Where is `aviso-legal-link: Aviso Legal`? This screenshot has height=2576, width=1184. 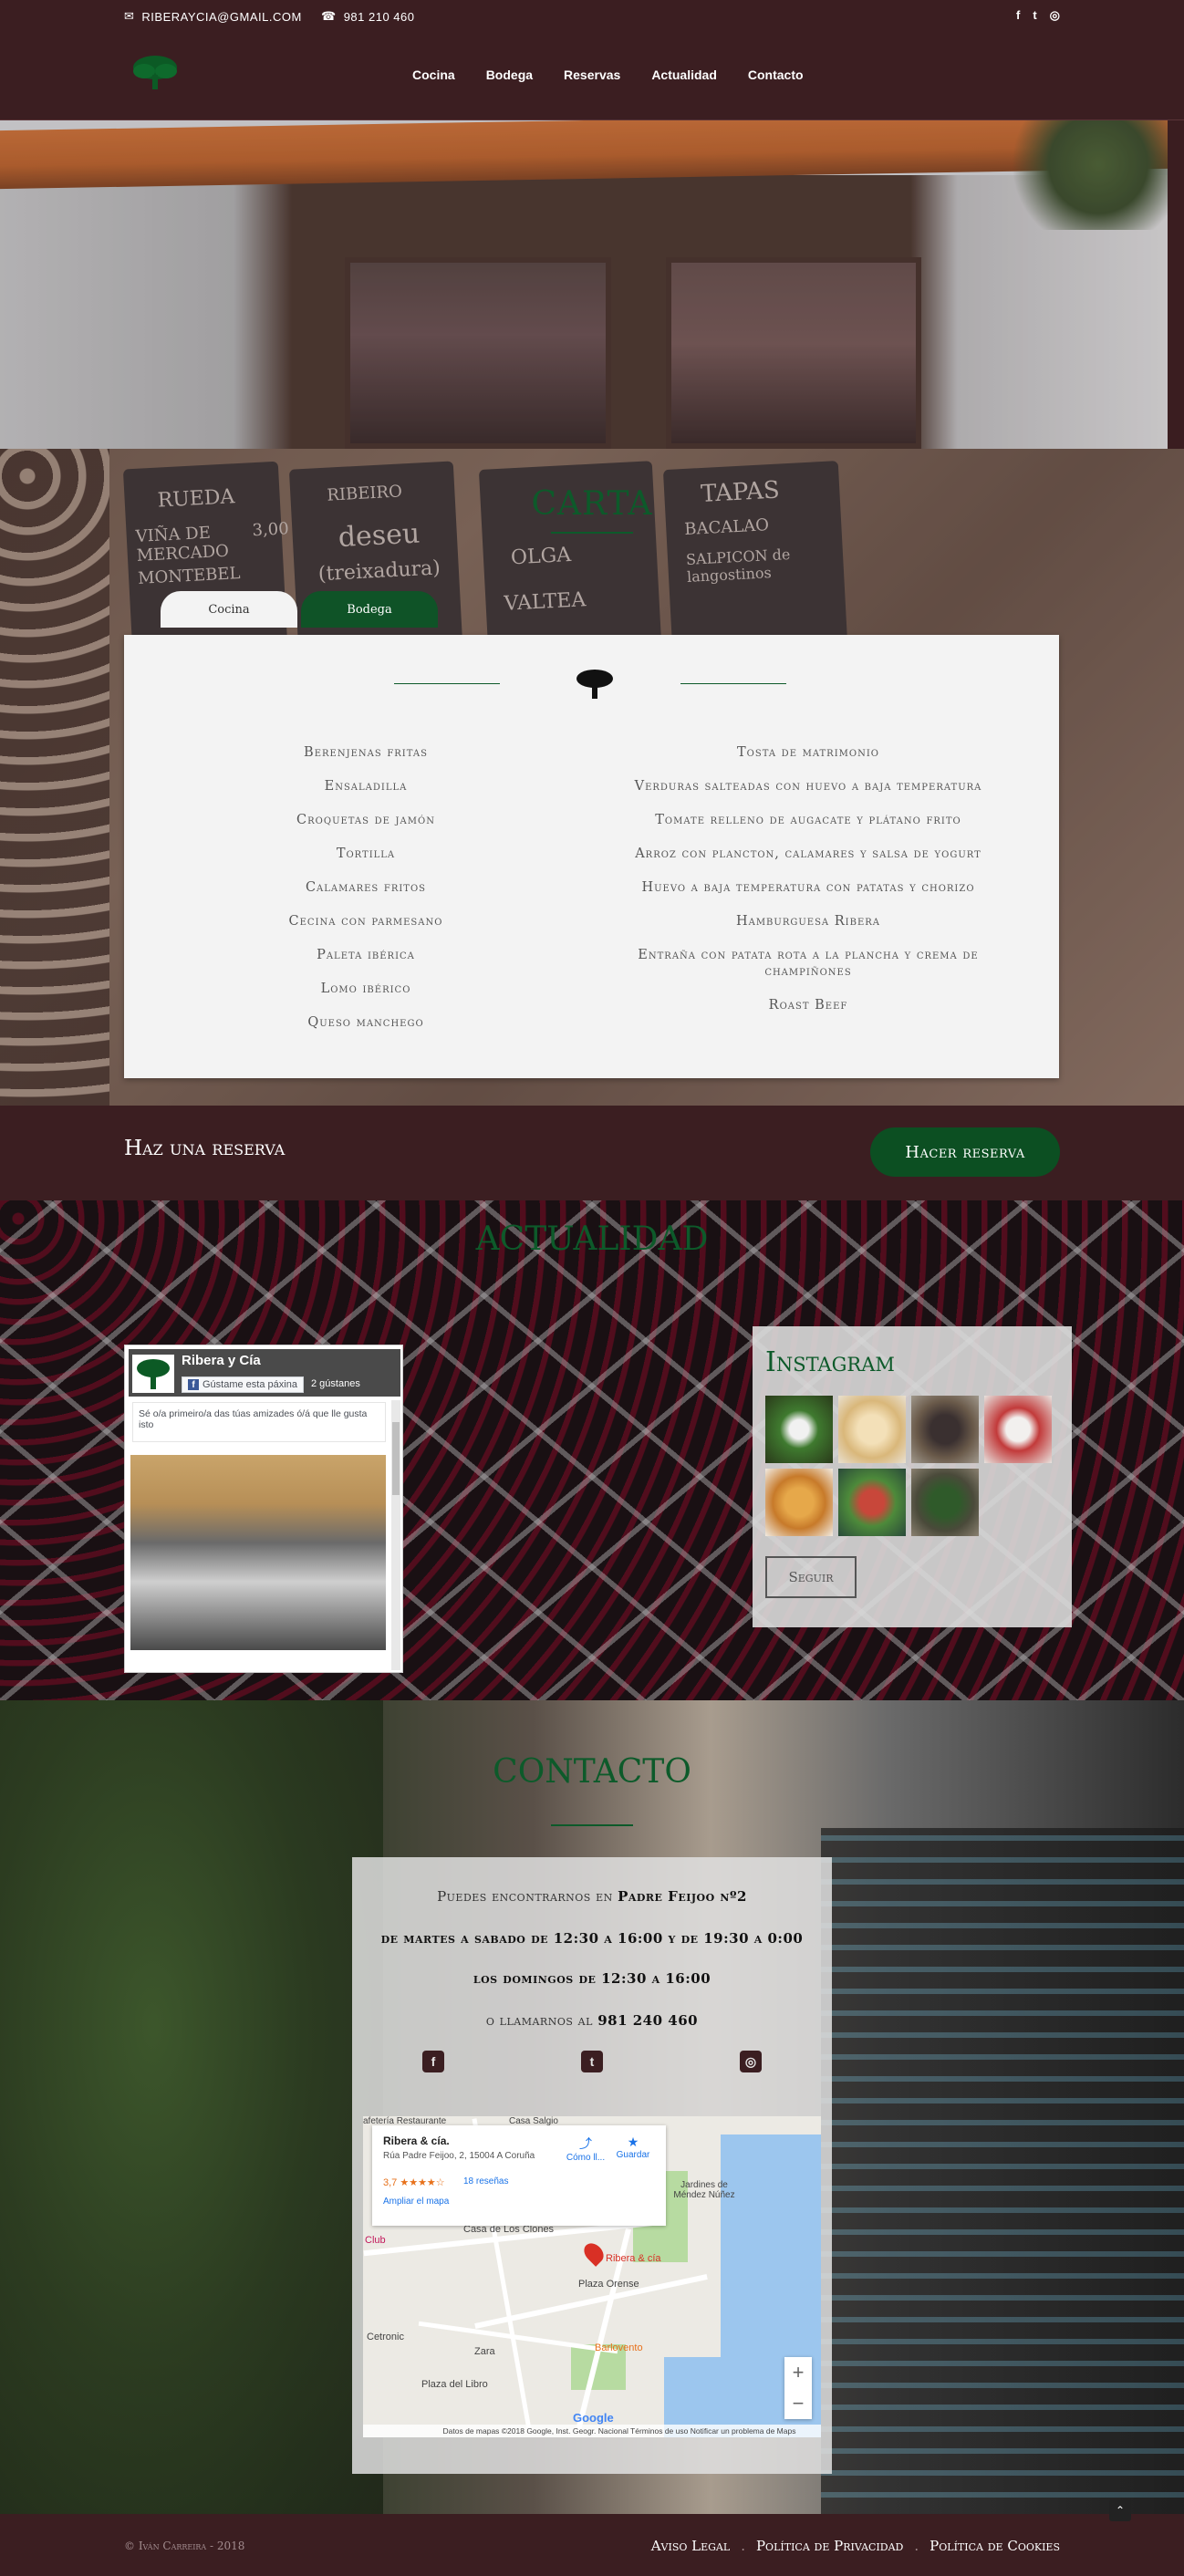 aviso-legal-link: Aviso Legal is located at coordinates (690, 2546).